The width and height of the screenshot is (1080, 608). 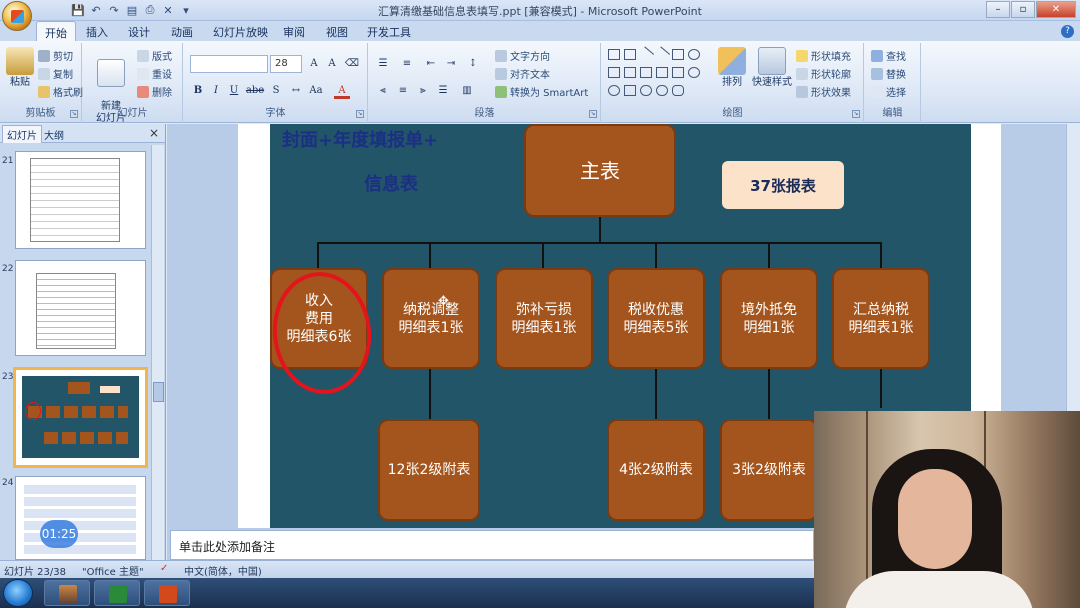 What do you see at coordinates (630, 72) in the screenshot?
I see `triangle-shape-icon` at bounding box center [630, 72].